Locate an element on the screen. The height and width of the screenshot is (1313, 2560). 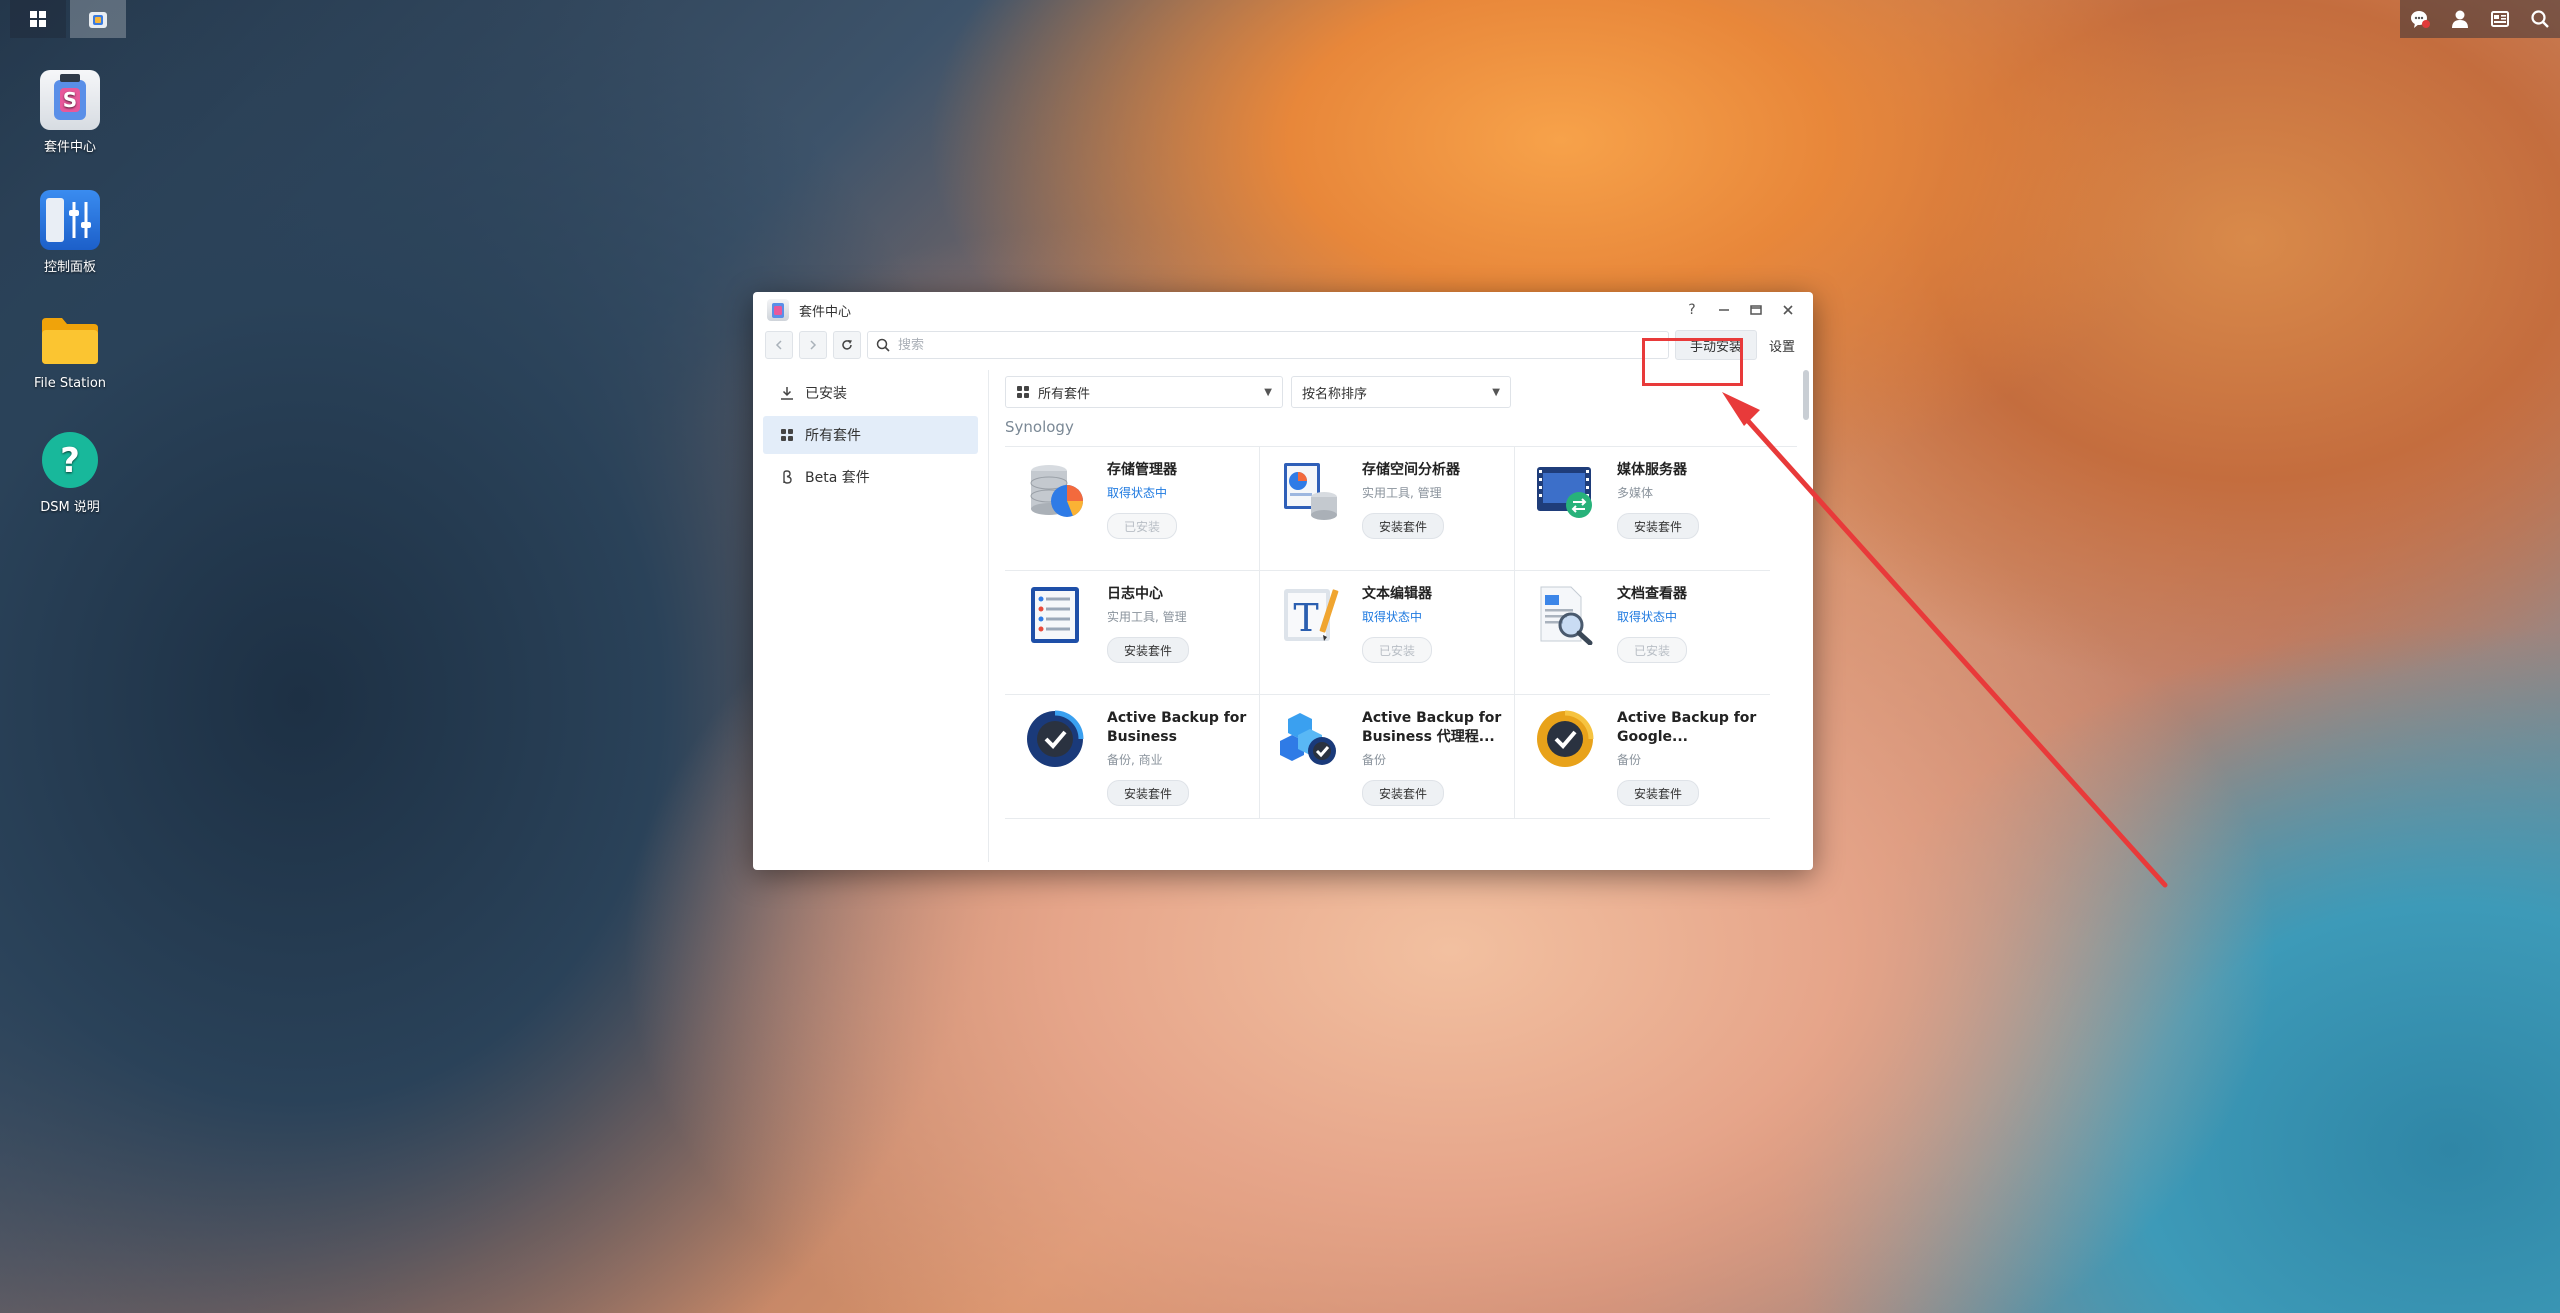
settings-button: 设置 is located at coordinates (1782, 345).